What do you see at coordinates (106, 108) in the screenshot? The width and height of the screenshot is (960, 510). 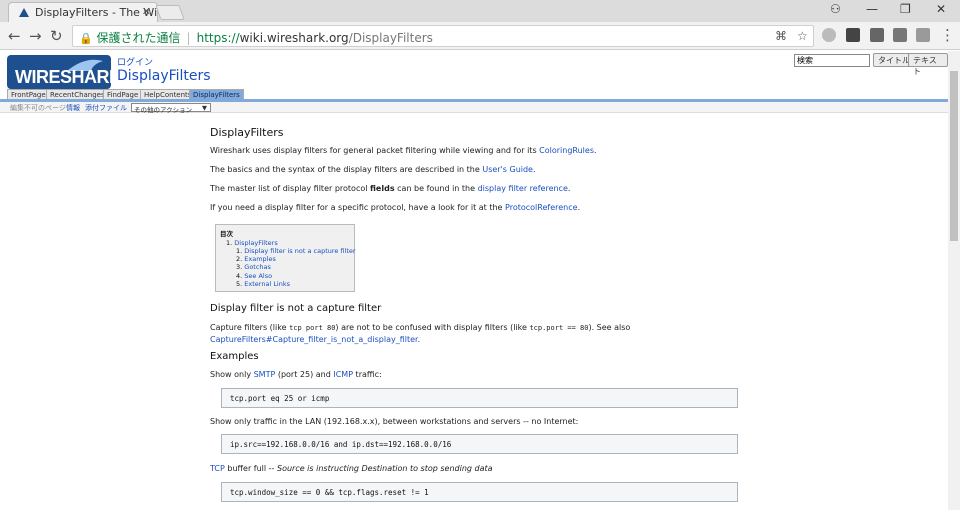 I see `attachments-link: 添付ファイル` at bounding box center [106, 108].